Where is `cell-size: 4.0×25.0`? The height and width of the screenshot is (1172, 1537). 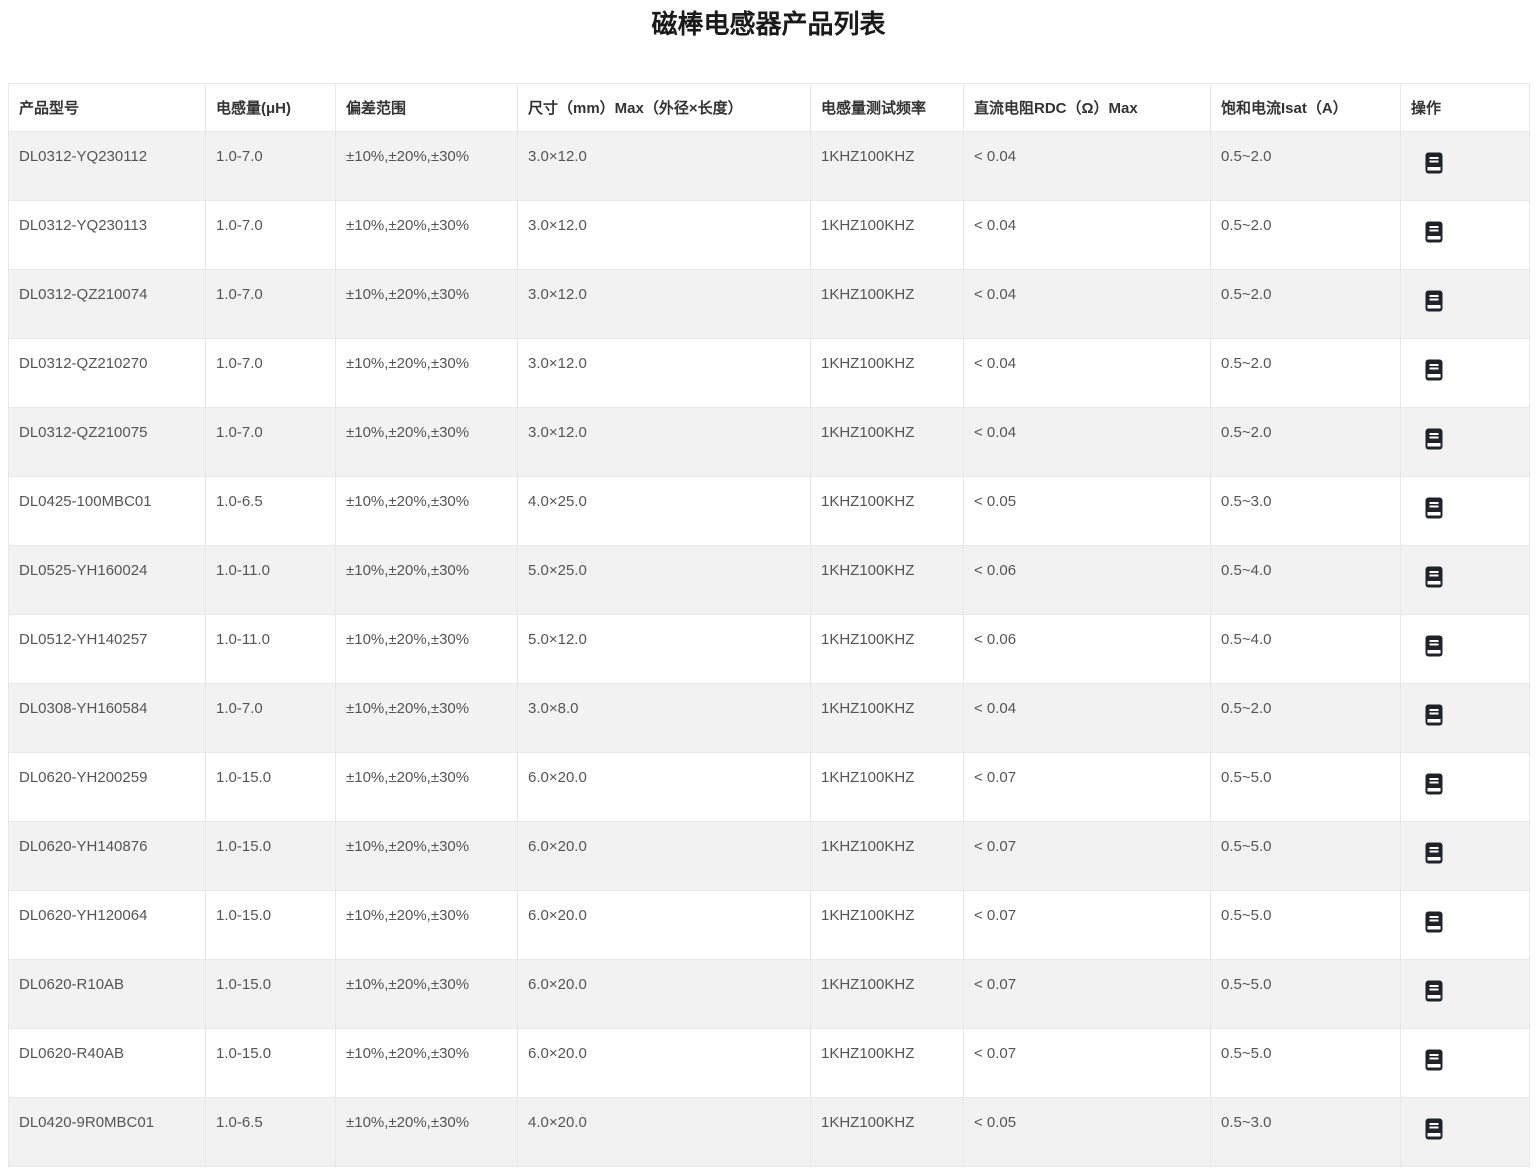
cell-size: 4.0×25.0 is located at coordinates (664, 511).